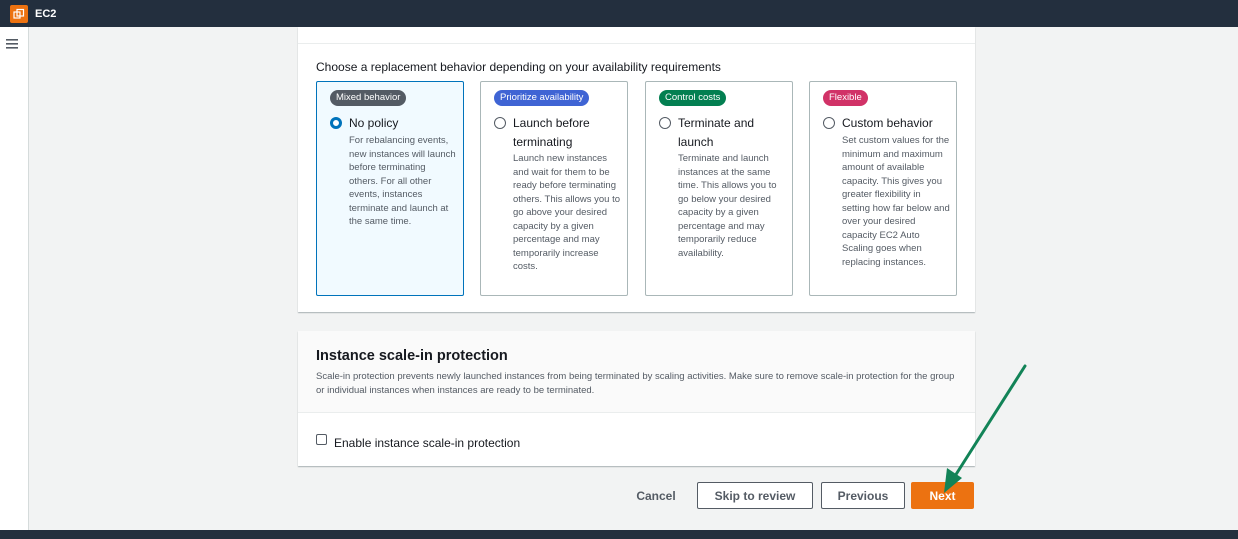  Describe the element at coordinates (845, 98) in the screenshot. I see `option-badge: Flexible` at that location.